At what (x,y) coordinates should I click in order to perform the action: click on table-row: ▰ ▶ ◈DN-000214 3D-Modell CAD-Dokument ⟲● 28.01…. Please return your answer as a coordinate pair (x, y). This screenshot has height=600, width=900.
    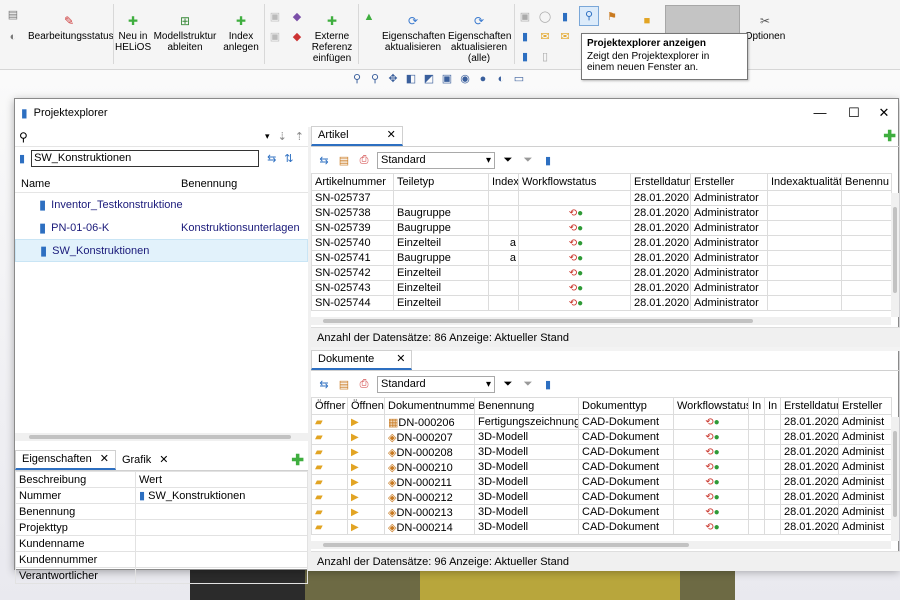
    Looking at the image, I should click on (601, 527).